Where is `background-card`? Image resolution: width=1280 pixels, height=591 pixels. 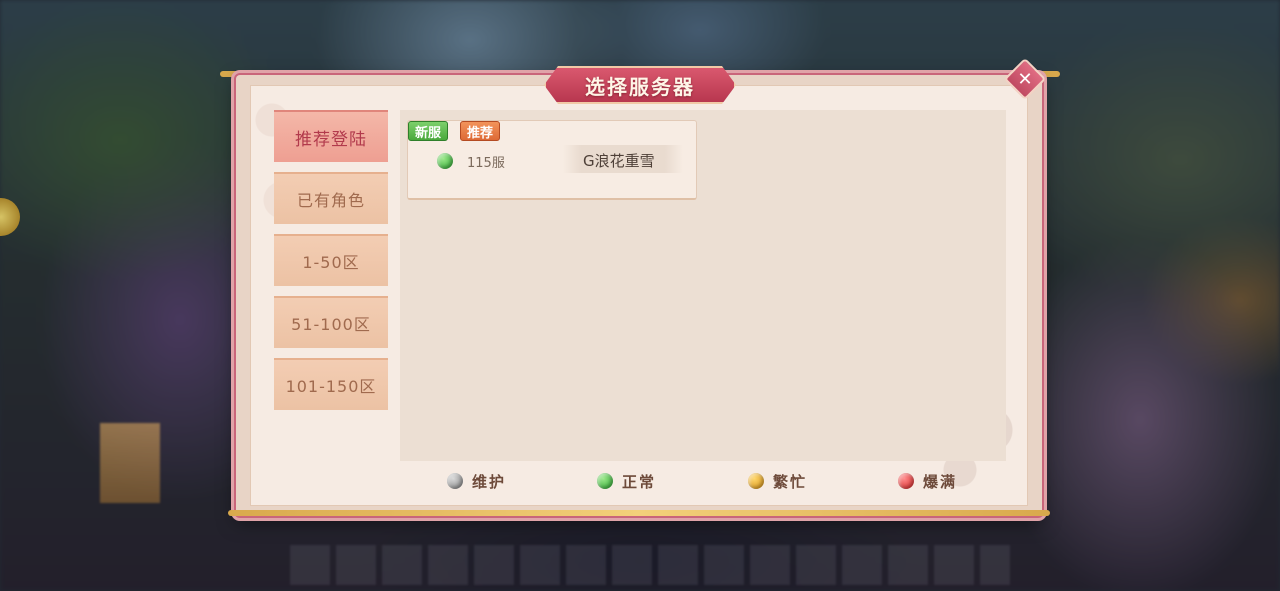
background-card is located at coordinates (130, 463).